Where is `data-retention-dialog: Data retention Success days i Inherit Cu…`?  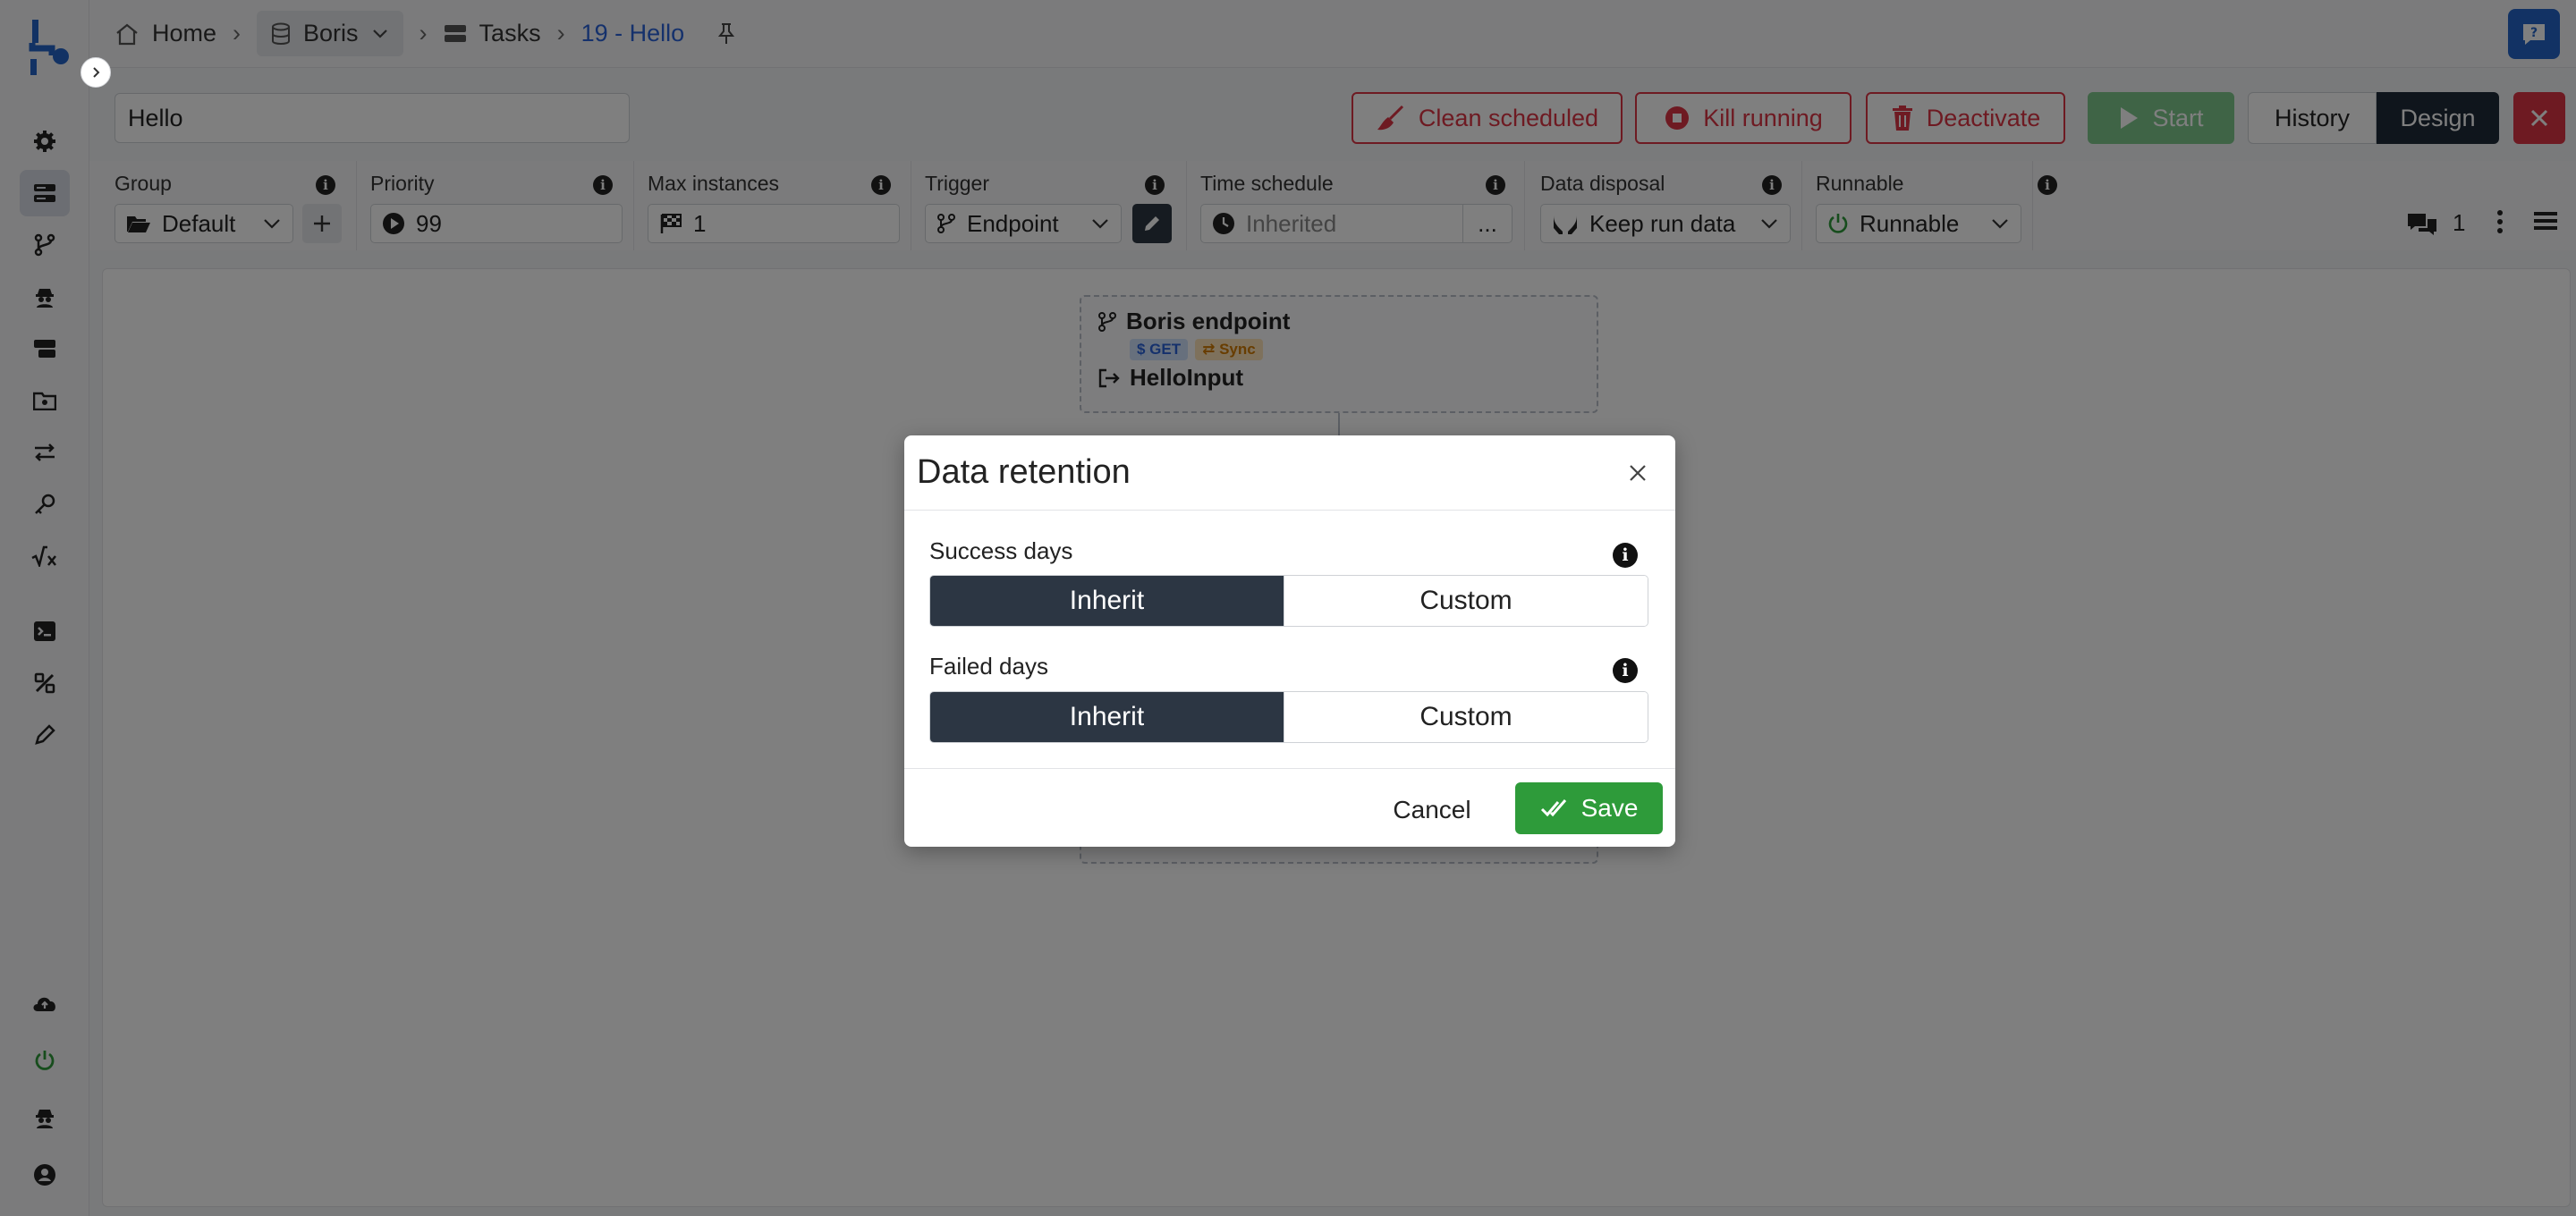 data-retention-dialog: Data retention Success days i Inherit Cu… is located at coordinates (1289, 641).